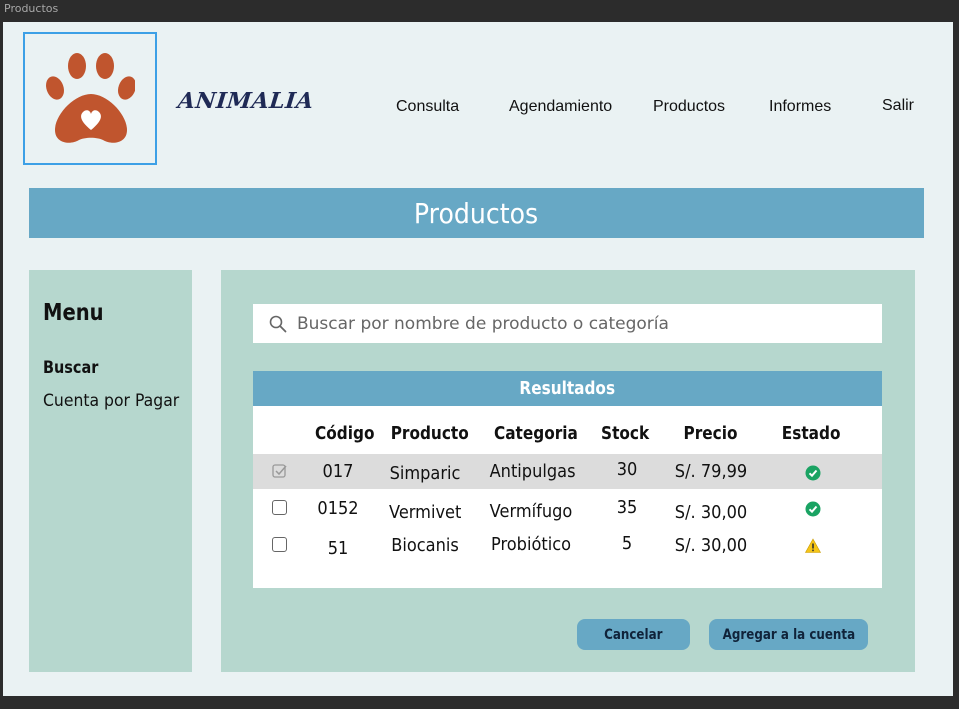  I want to click on sidebar: Menu Buscar Cuenta por Pagar, so click(110, 471).